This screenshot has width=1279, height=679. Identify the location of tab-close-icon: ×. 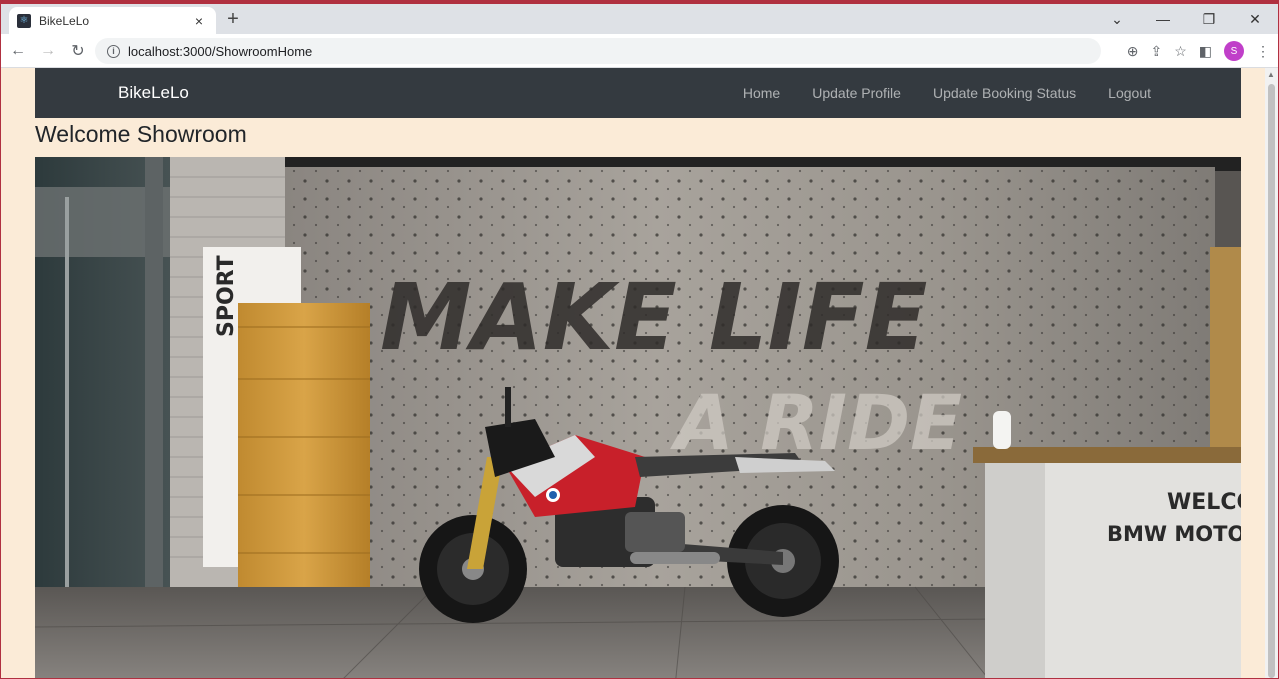
(199, 21).